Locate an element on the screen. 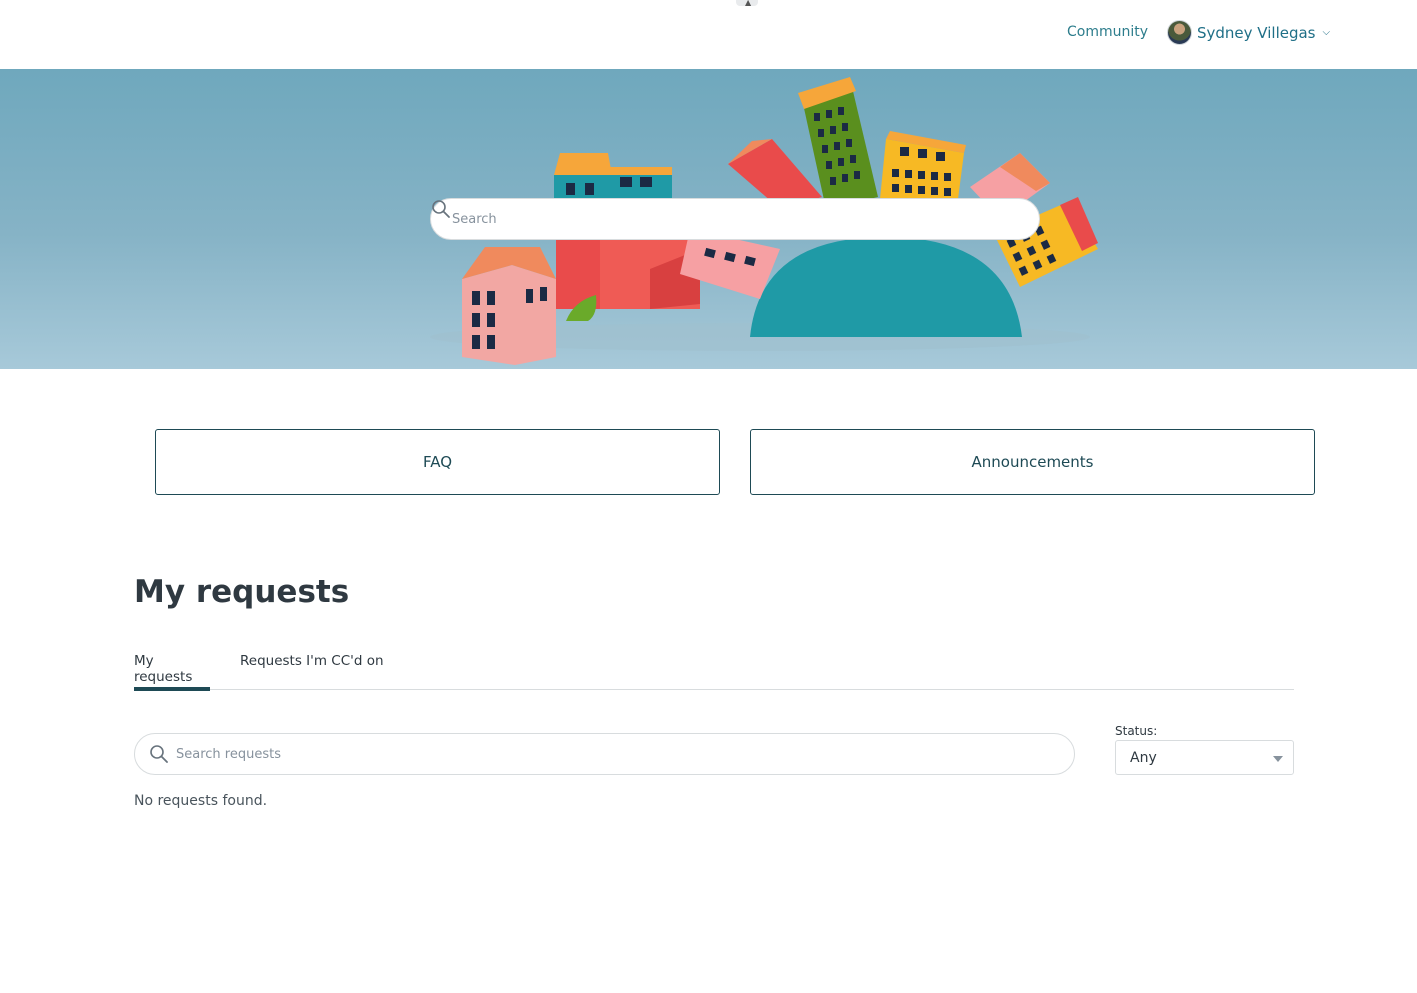 The width and height of the screenshot is (1417, 993). user-menu: Sydney Villegas ⌵ is located at coordinates (1248, 32).